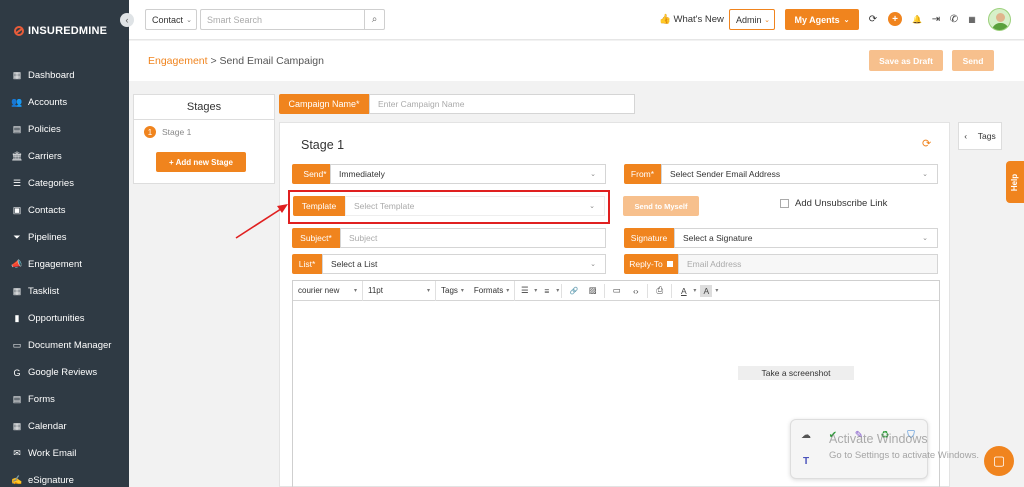 Image resolution: width=1024 pixels, height=487 pixels. I want to click on tags-side-tab: ‹ Tags, so click(980, 136).